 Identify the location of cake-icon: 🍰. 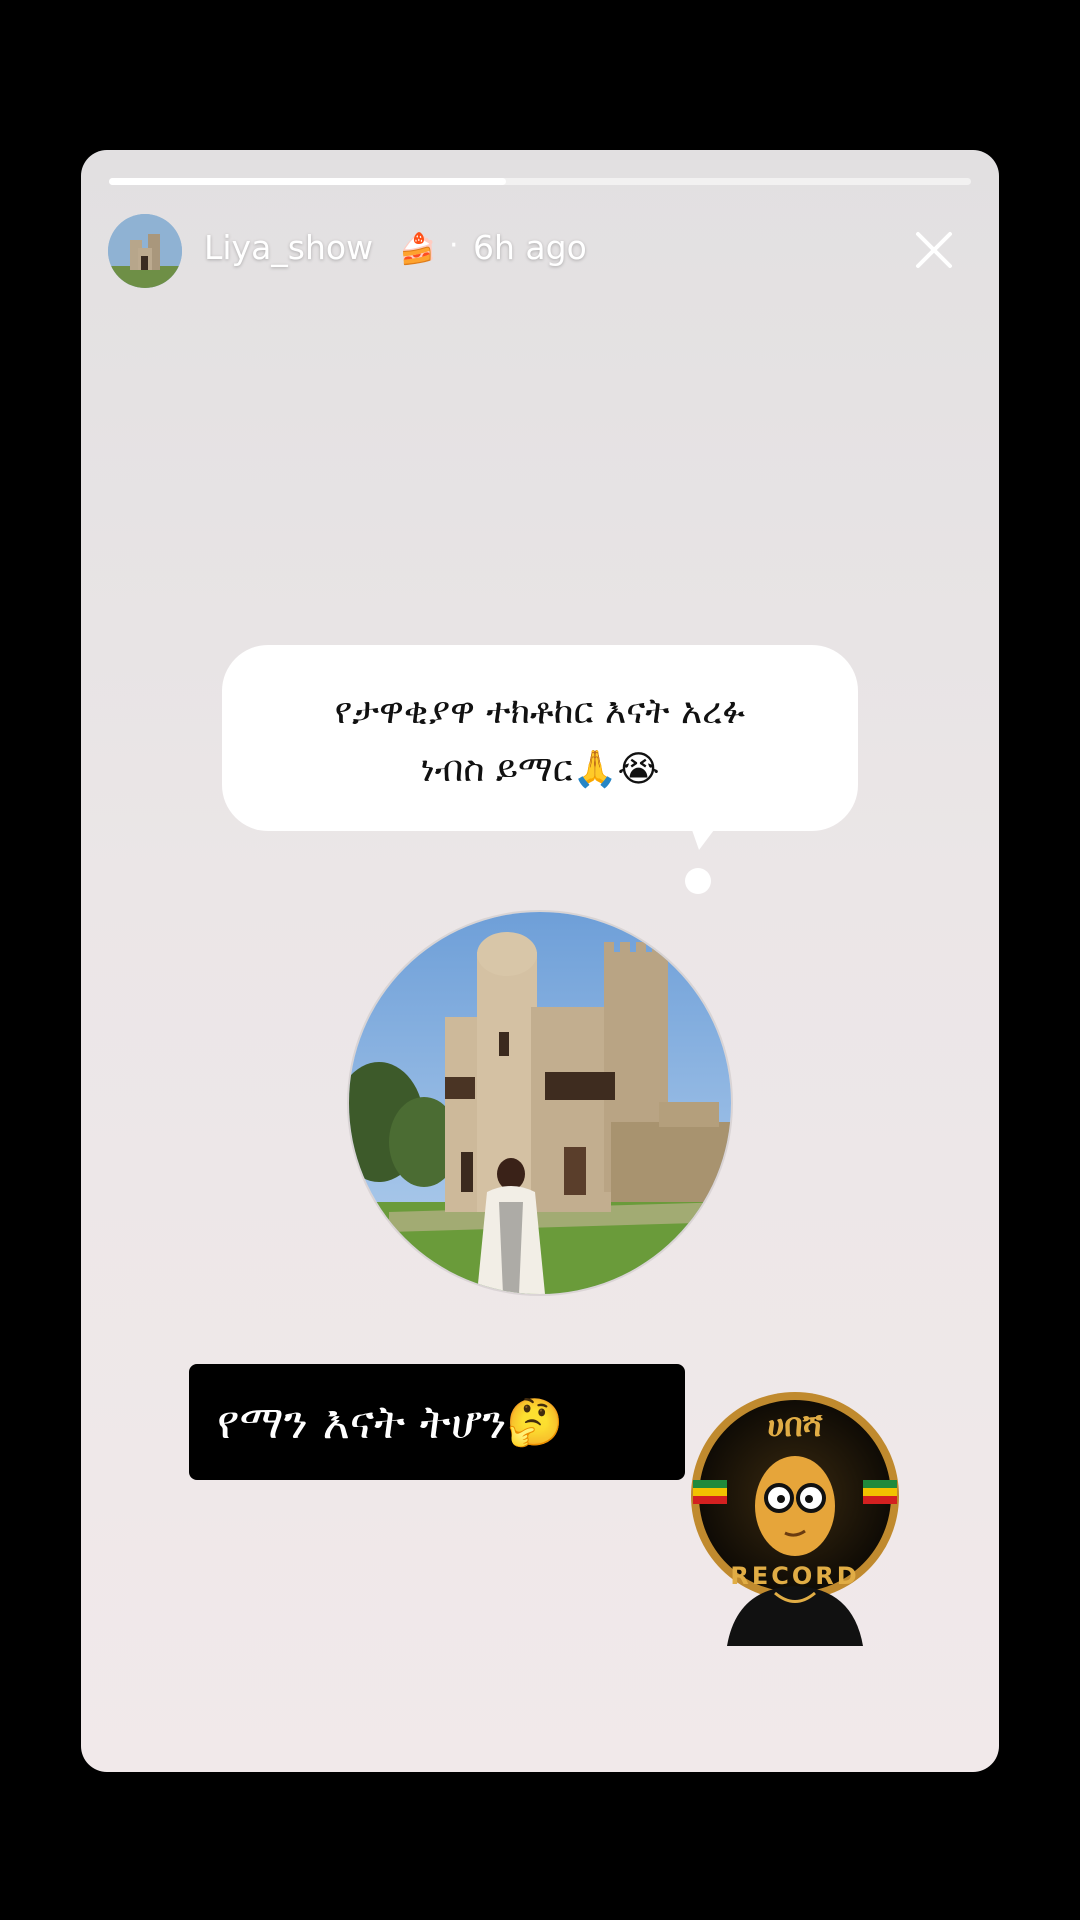
(418, 249).